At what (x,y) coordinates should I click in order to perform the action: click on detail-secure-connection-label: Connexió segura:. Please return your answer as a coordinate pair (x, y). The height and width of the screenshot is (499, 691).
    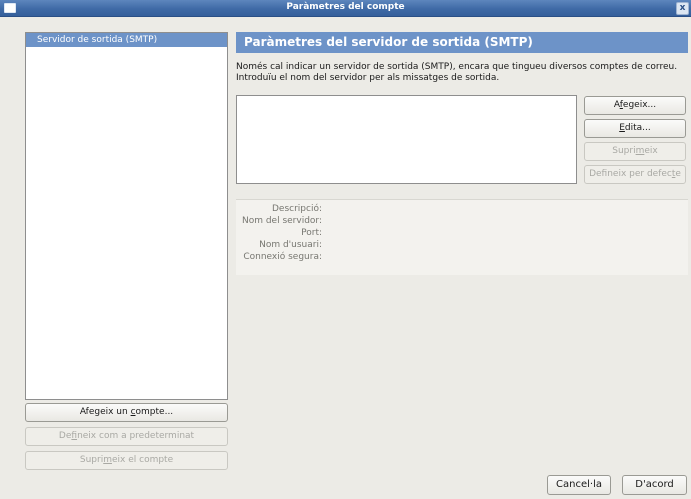
    Looking at the image, I should click on (282, 257).